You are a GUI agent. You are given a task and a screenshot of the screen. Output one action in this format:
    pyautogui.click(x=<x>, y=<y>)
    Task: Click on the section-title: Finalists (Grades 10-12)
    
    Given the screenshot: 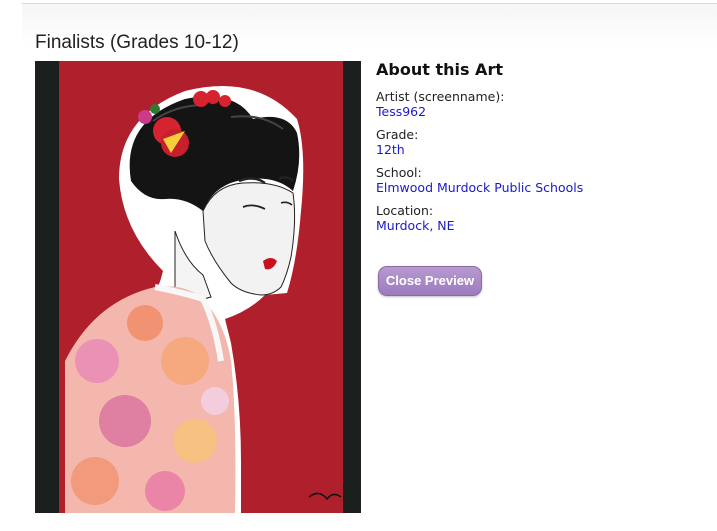 What is the action you would take?
    pyautogui.click(x=137, y=42)
    